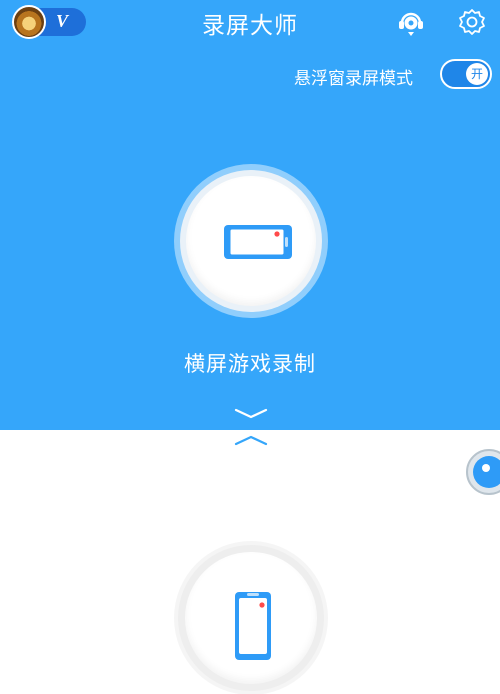 This screenshot has width=500, height=694. I want to click on landscape-record-button-face, so click(251, 241).